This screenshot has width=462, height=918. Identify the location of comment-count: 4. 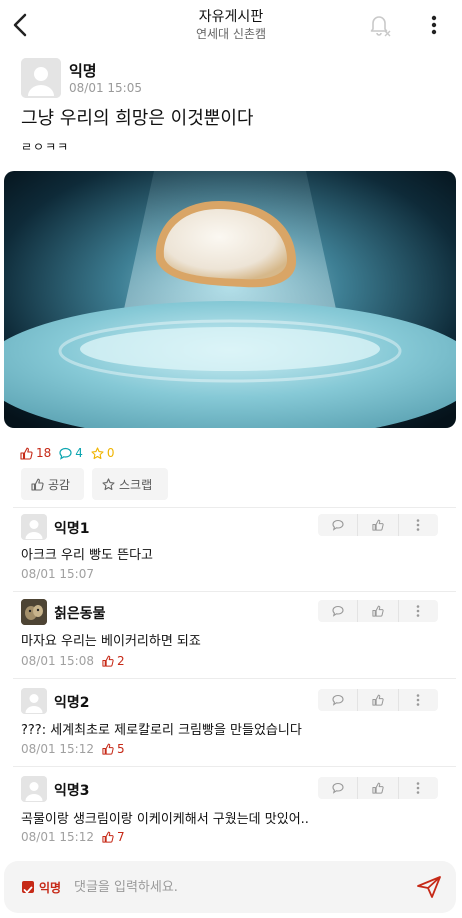
(71, 453).